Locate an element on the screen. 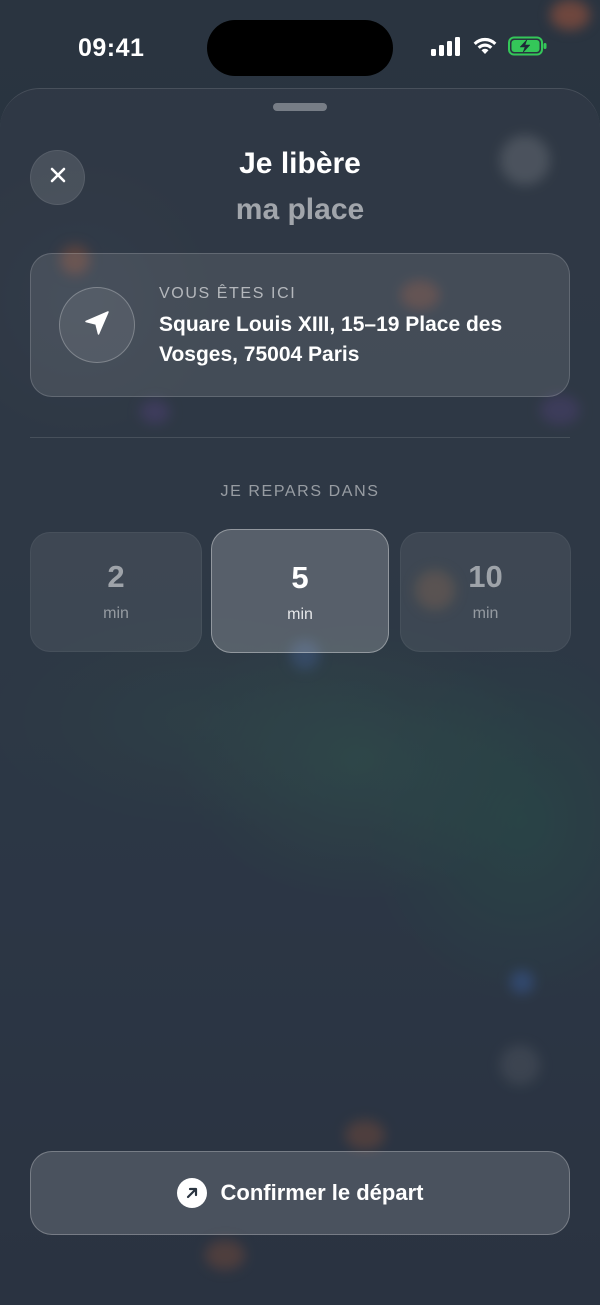 The image size is (600, 1305). time-option-2-min: 2 min is located at coordinates (116, 592).